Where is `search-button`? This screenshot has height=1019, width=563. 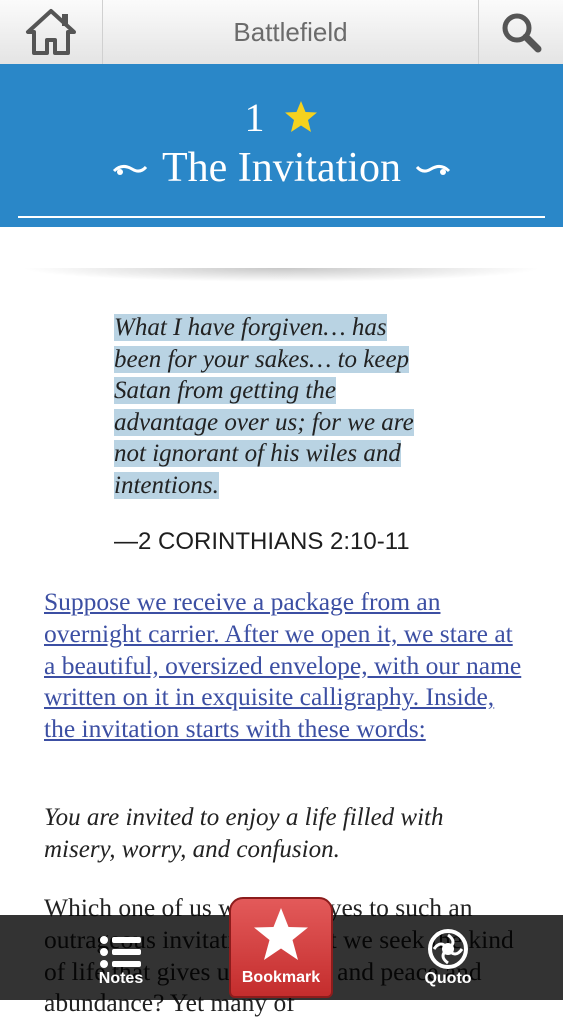 search-button is located at coordinates (520, 32).